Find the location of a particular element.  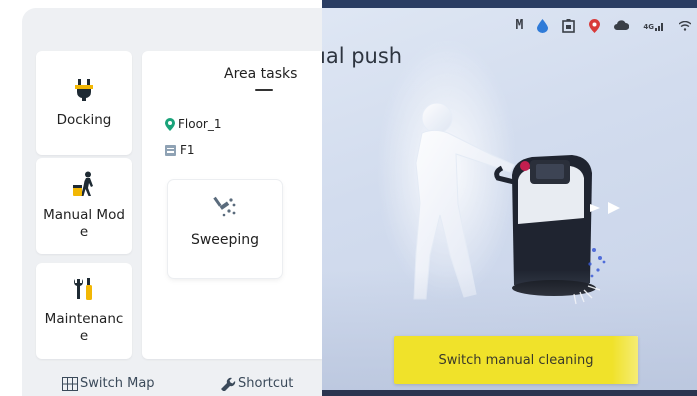

maintenance-button: Maintenanc e is located at coordinates (84, 311).